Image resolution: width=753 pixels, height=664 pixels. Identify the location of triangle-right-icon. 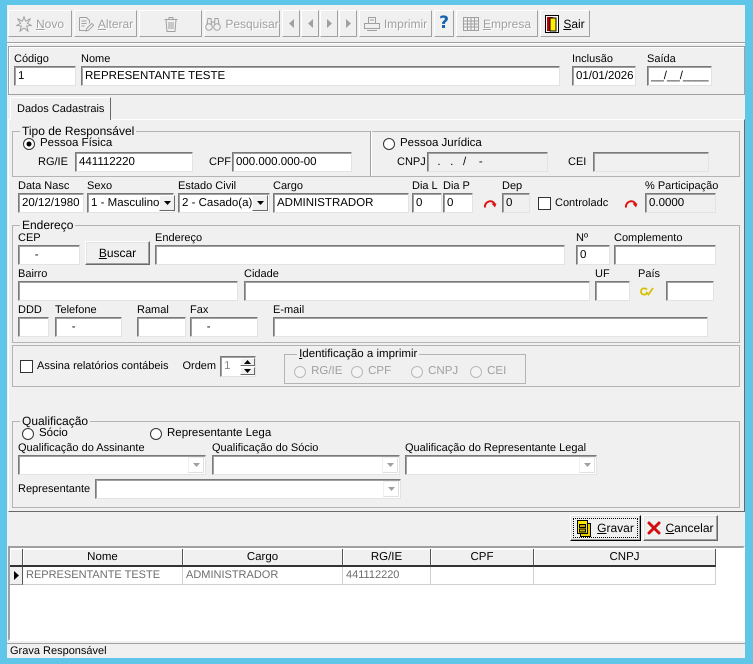
(348, 23).